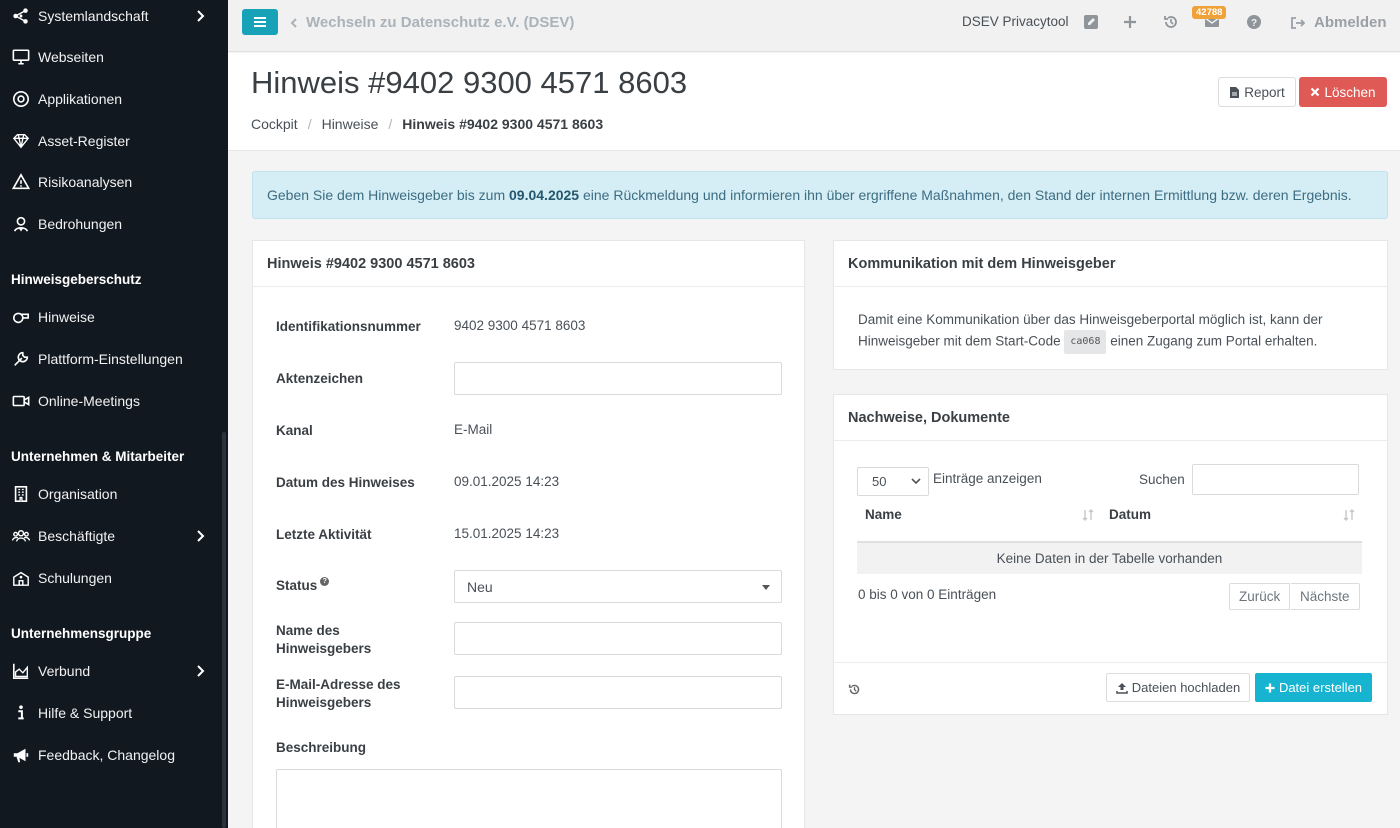  I want to click on users-icon, so click(21, 536).